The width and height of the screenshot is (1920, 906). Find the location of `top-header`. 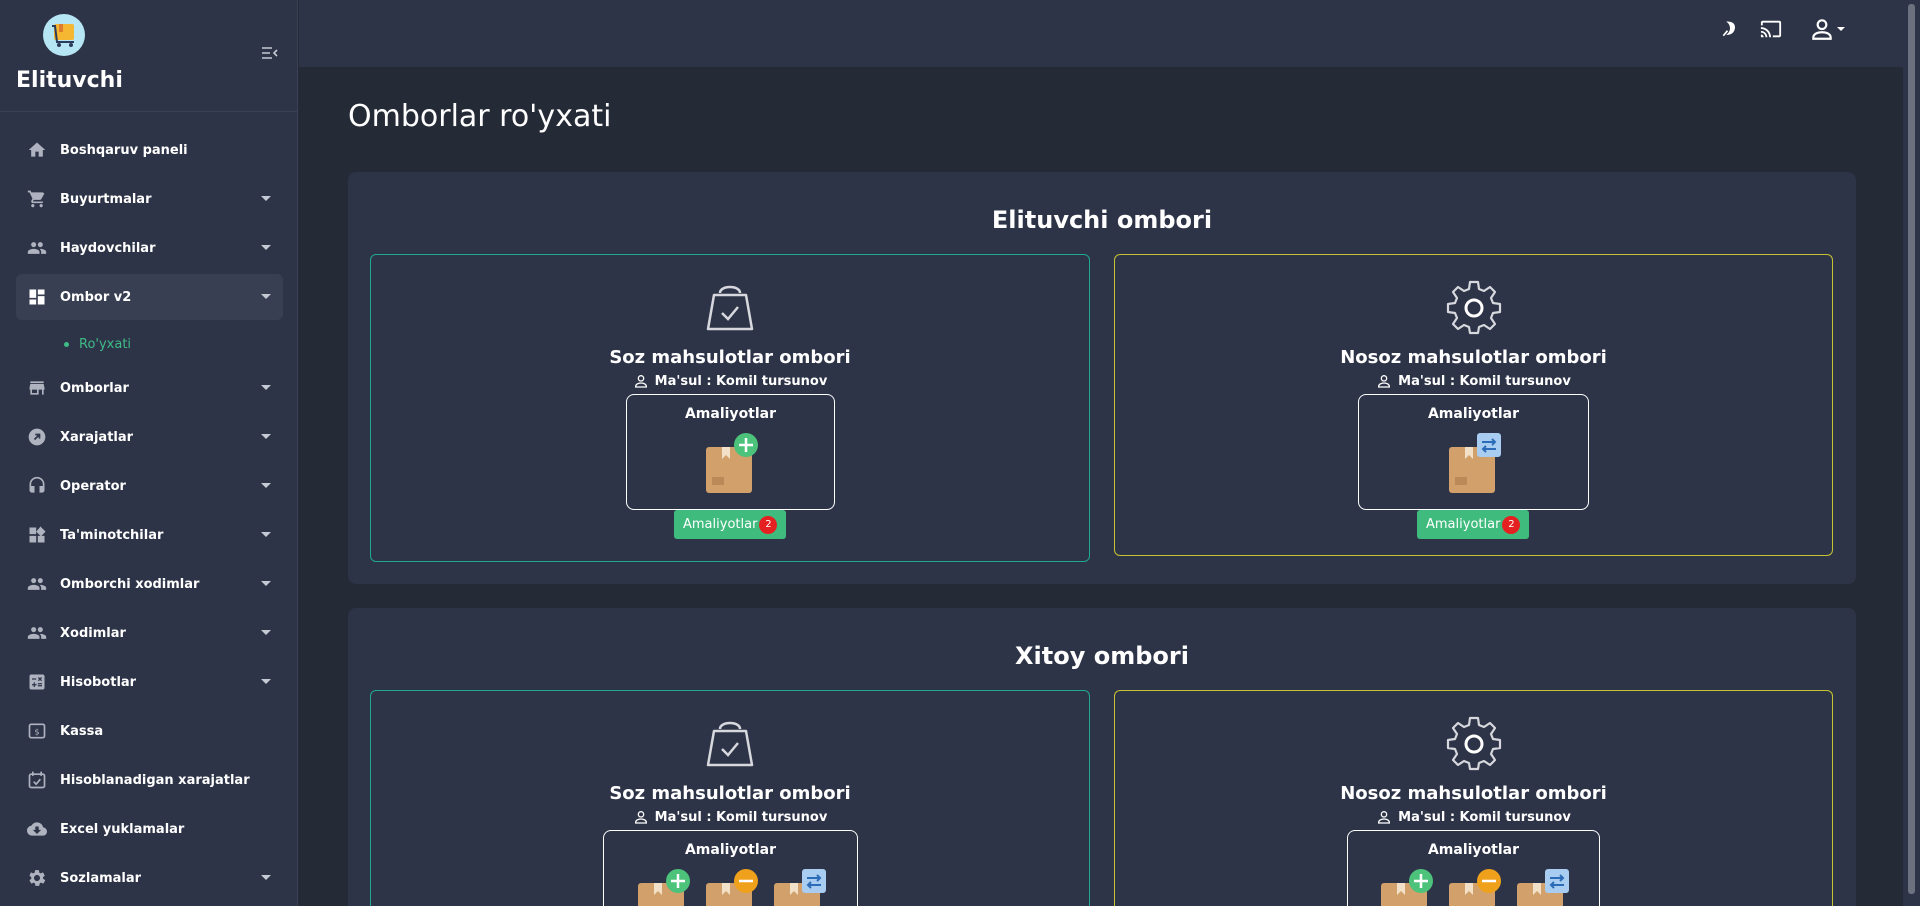

top-header is located at coordinates (1101, 33).